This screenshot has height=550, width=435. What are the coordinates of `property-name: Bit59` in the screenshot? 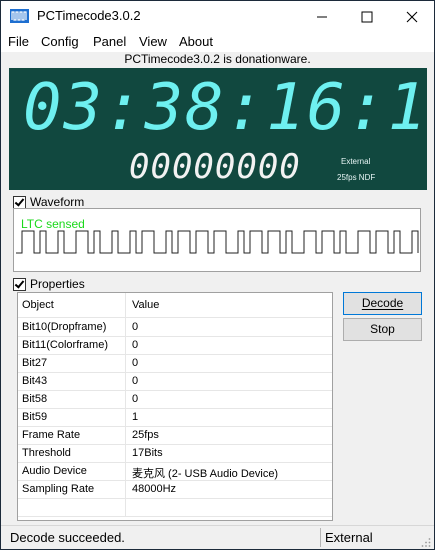 It's located at (35, 417).